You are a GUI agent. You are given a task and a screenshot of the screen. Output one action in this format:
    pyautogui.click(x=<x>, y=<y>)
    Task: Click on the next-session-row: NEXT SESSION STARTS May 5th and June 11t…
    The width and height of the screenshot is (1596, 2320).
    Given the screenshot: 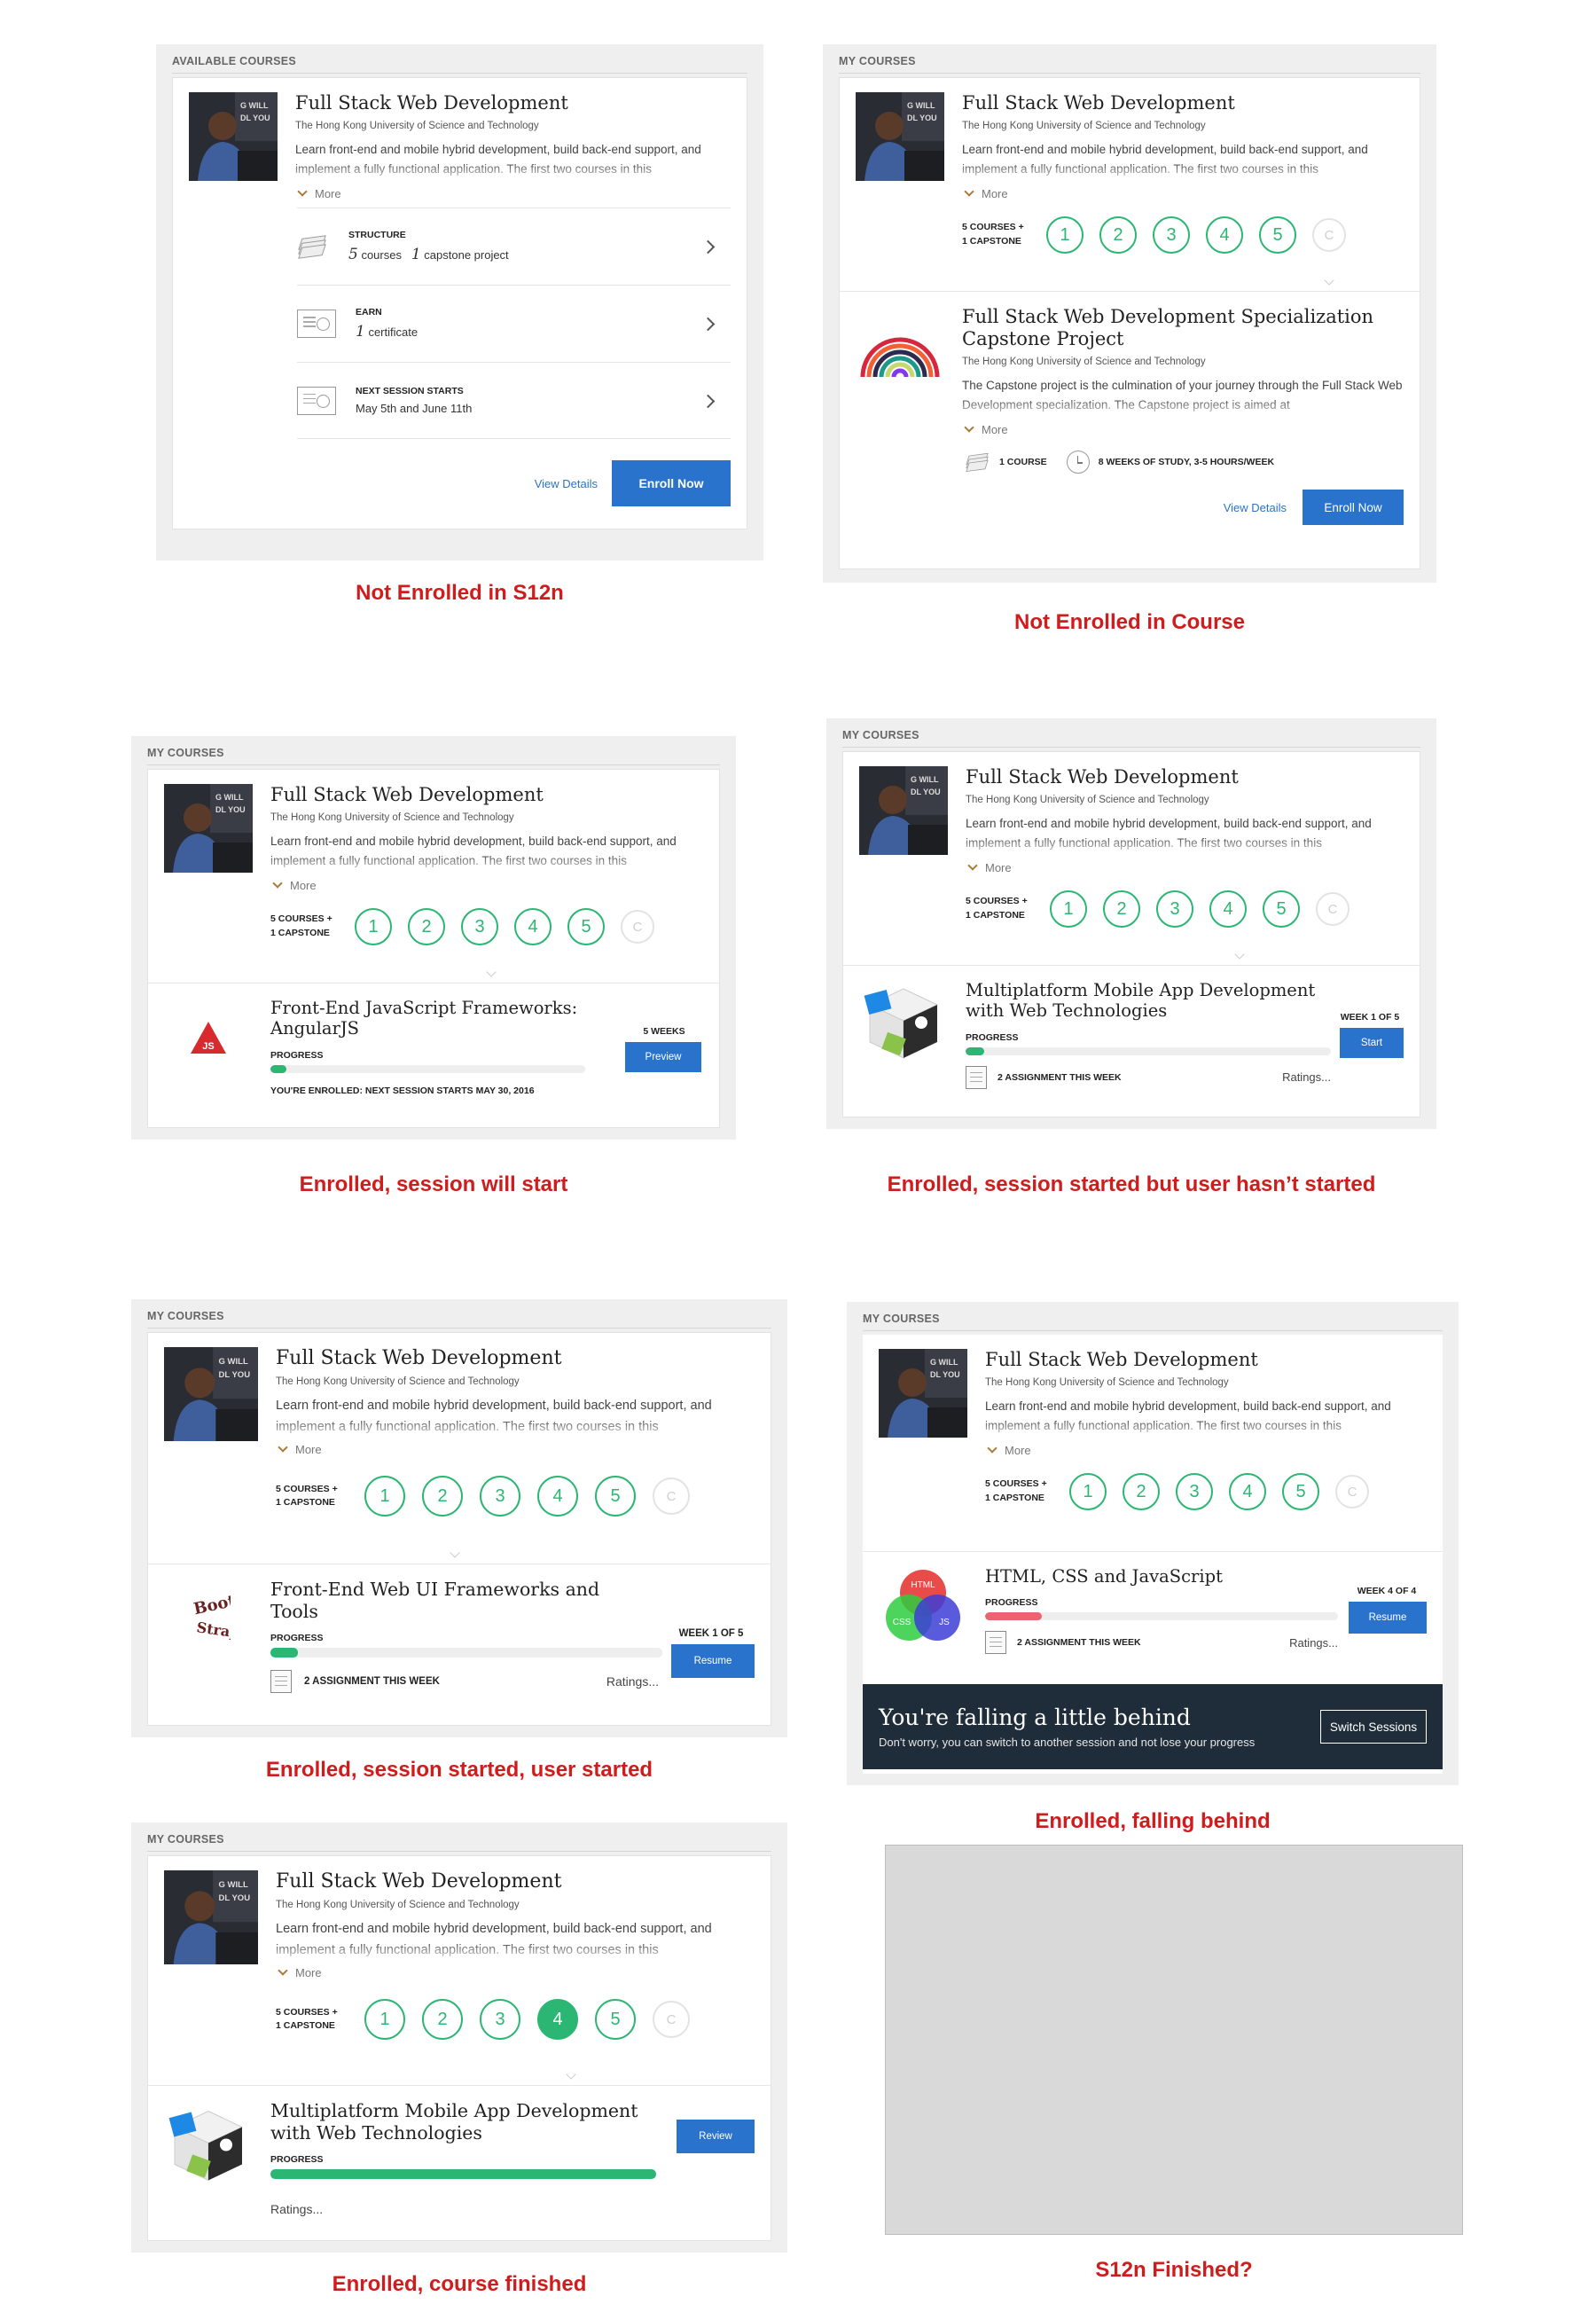 What is the action you would take?
    pyautogui.click(x=514, y=401)
    